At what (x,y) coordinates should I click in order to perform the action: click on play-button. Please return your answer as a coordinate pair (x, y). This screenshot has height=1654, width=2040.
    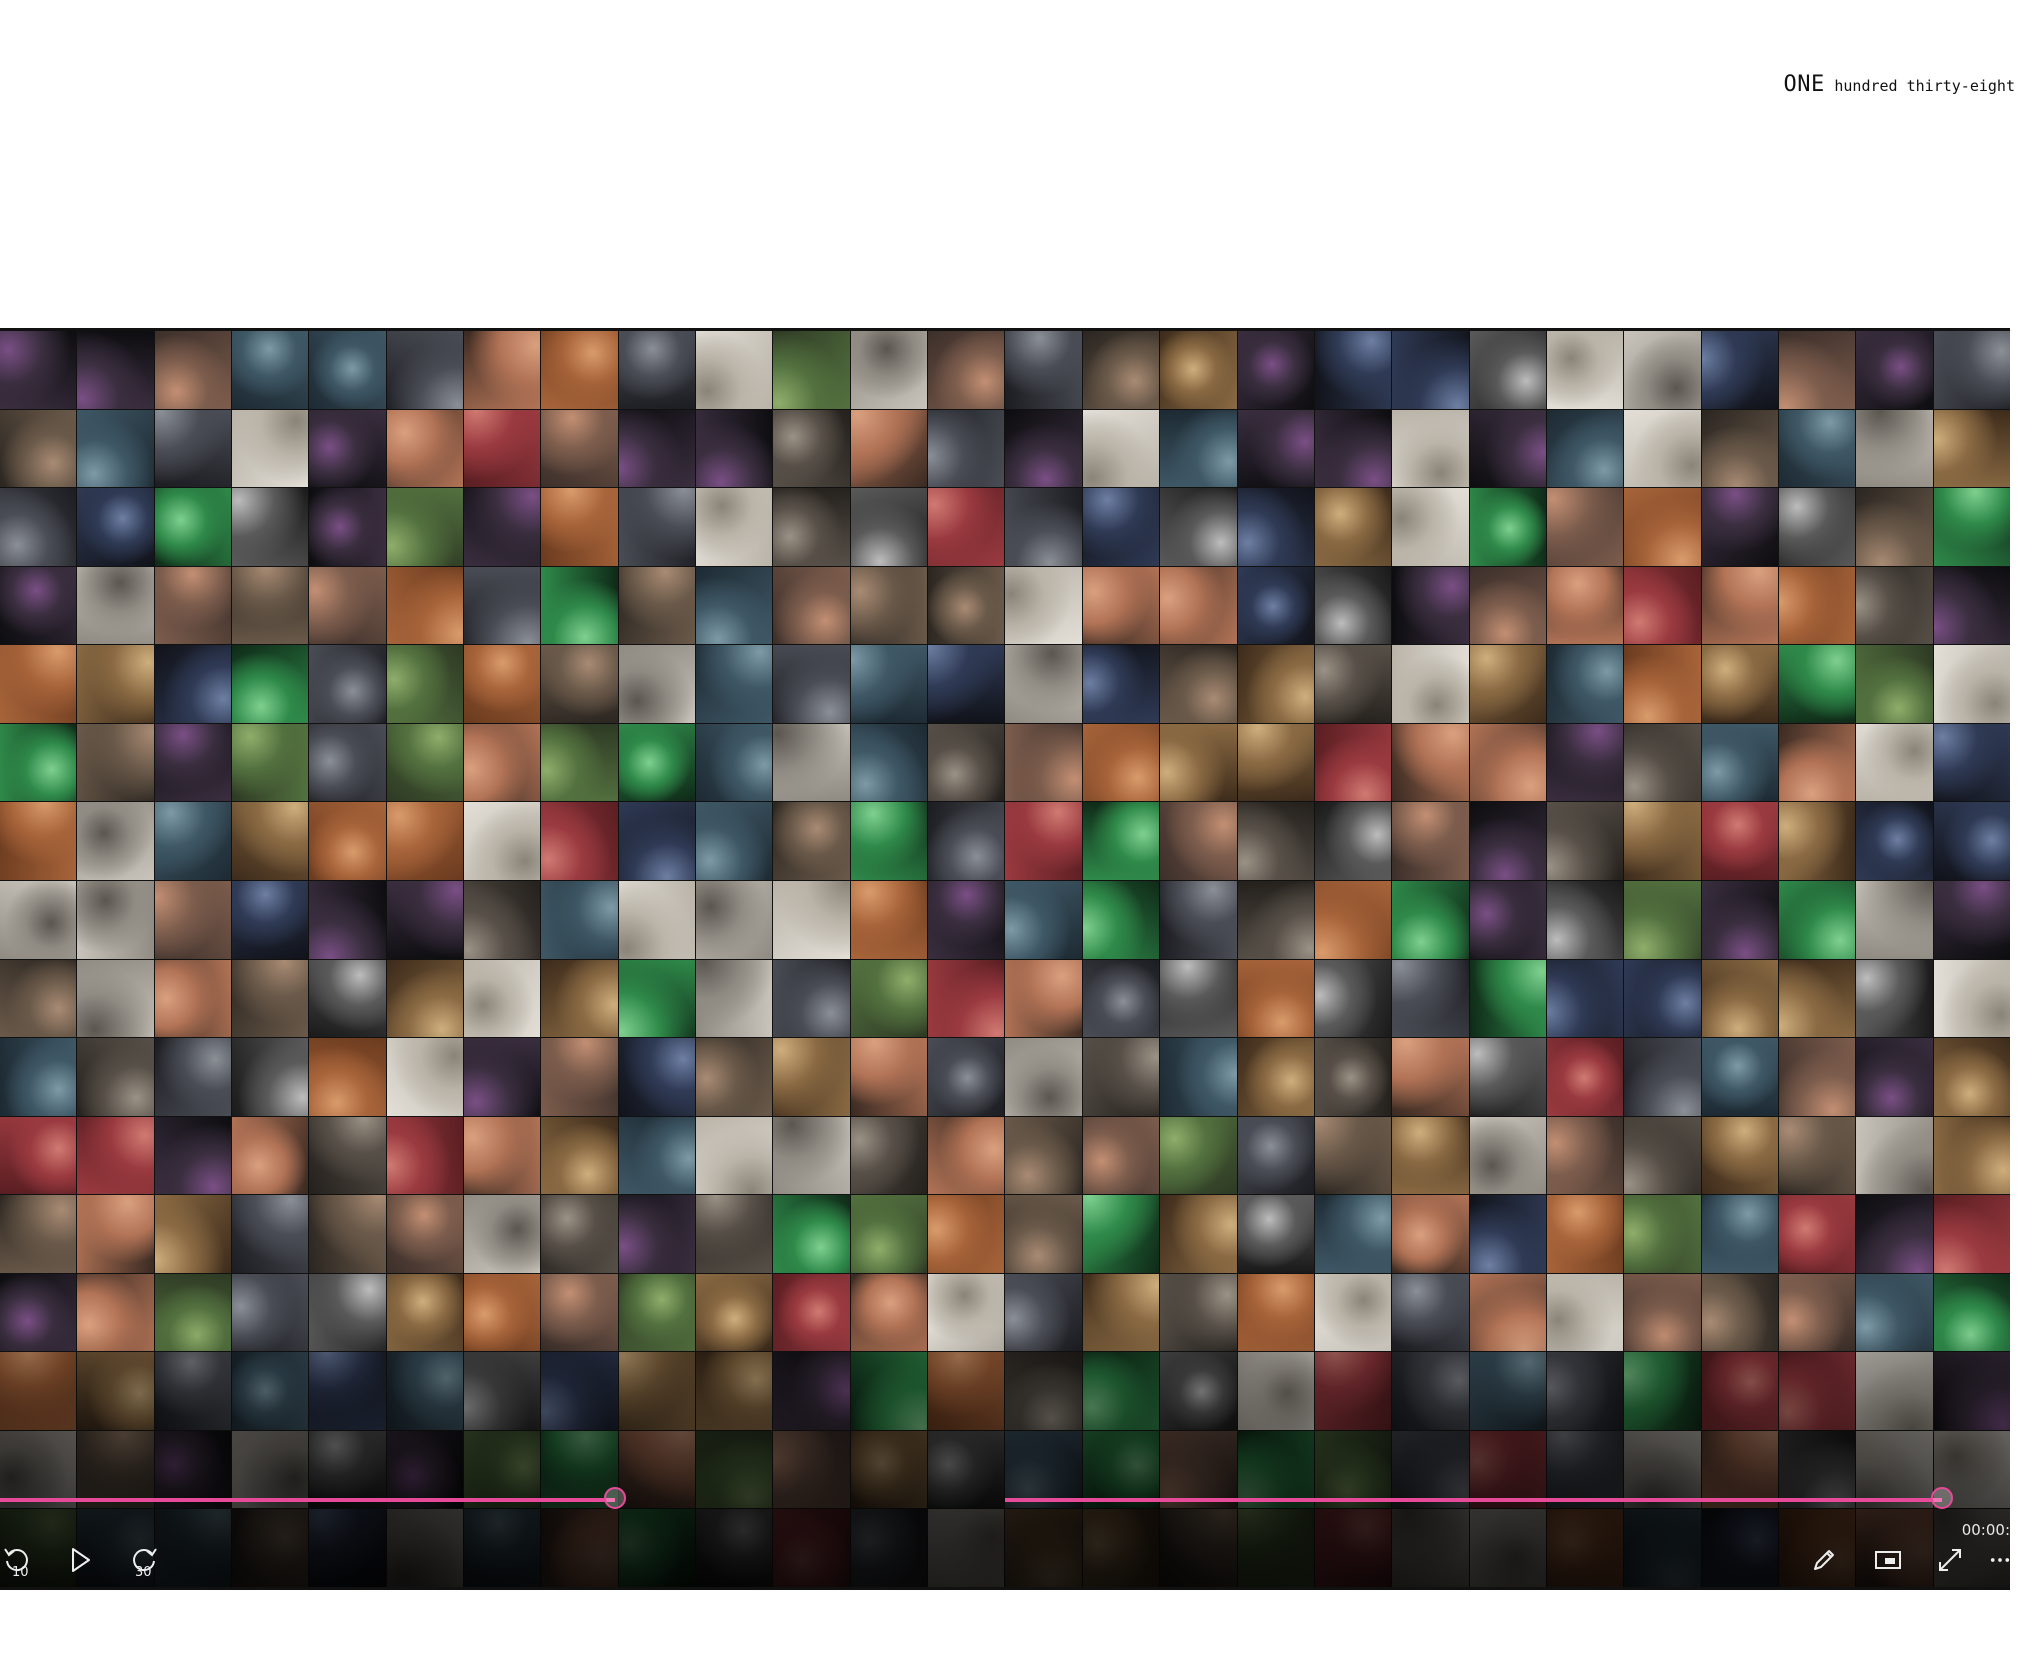
    Looking at the image, I should click on (81, 1560).